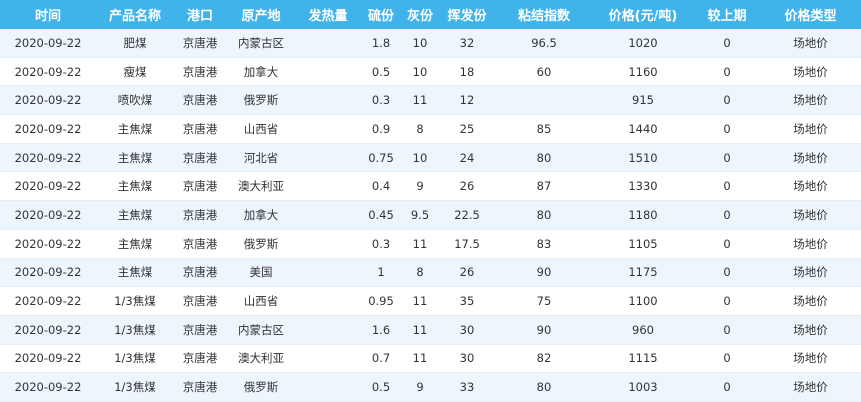 The image size is (861, 402). Describe the element at coordinates (467, 301) in the screenshot. I see `volatile-cell: 35` at that location.